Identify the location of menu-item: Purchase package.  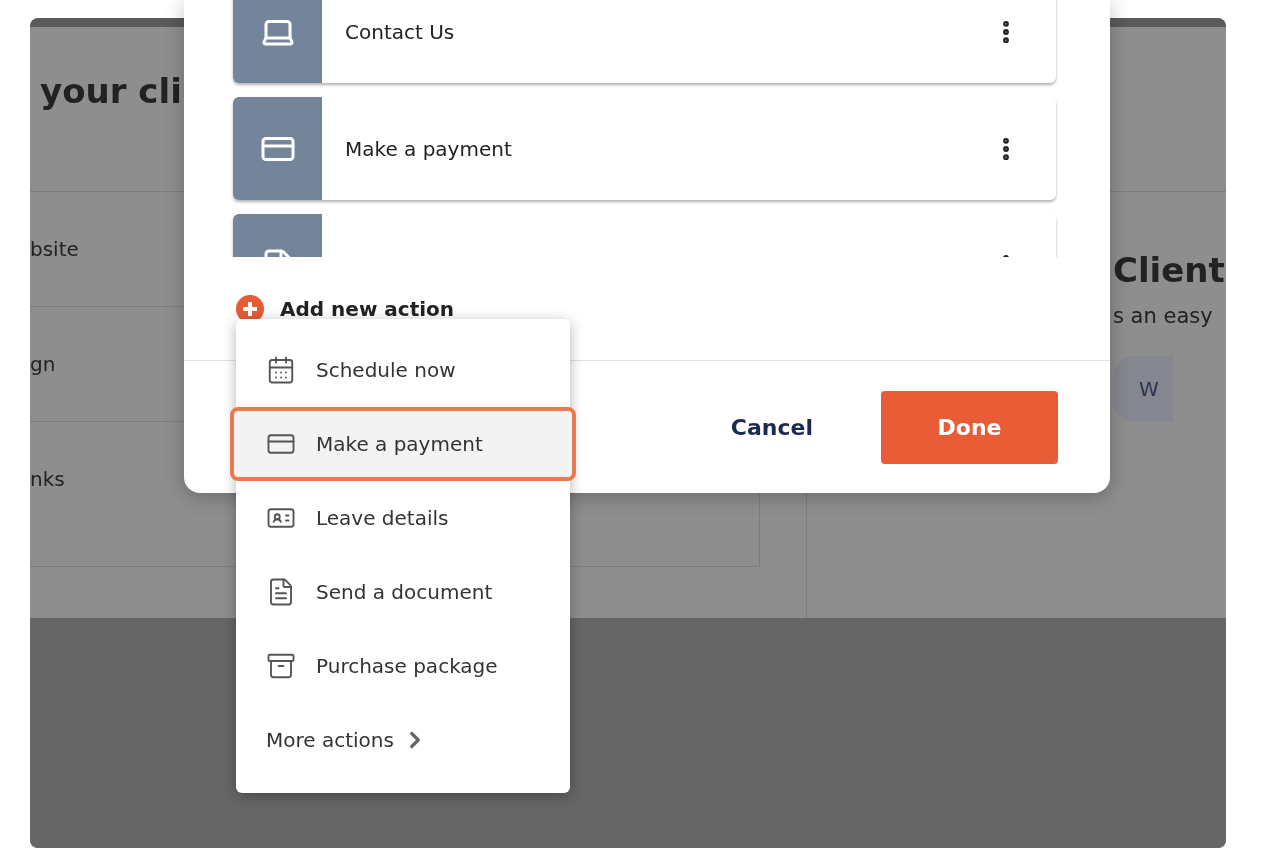
(403, 666).